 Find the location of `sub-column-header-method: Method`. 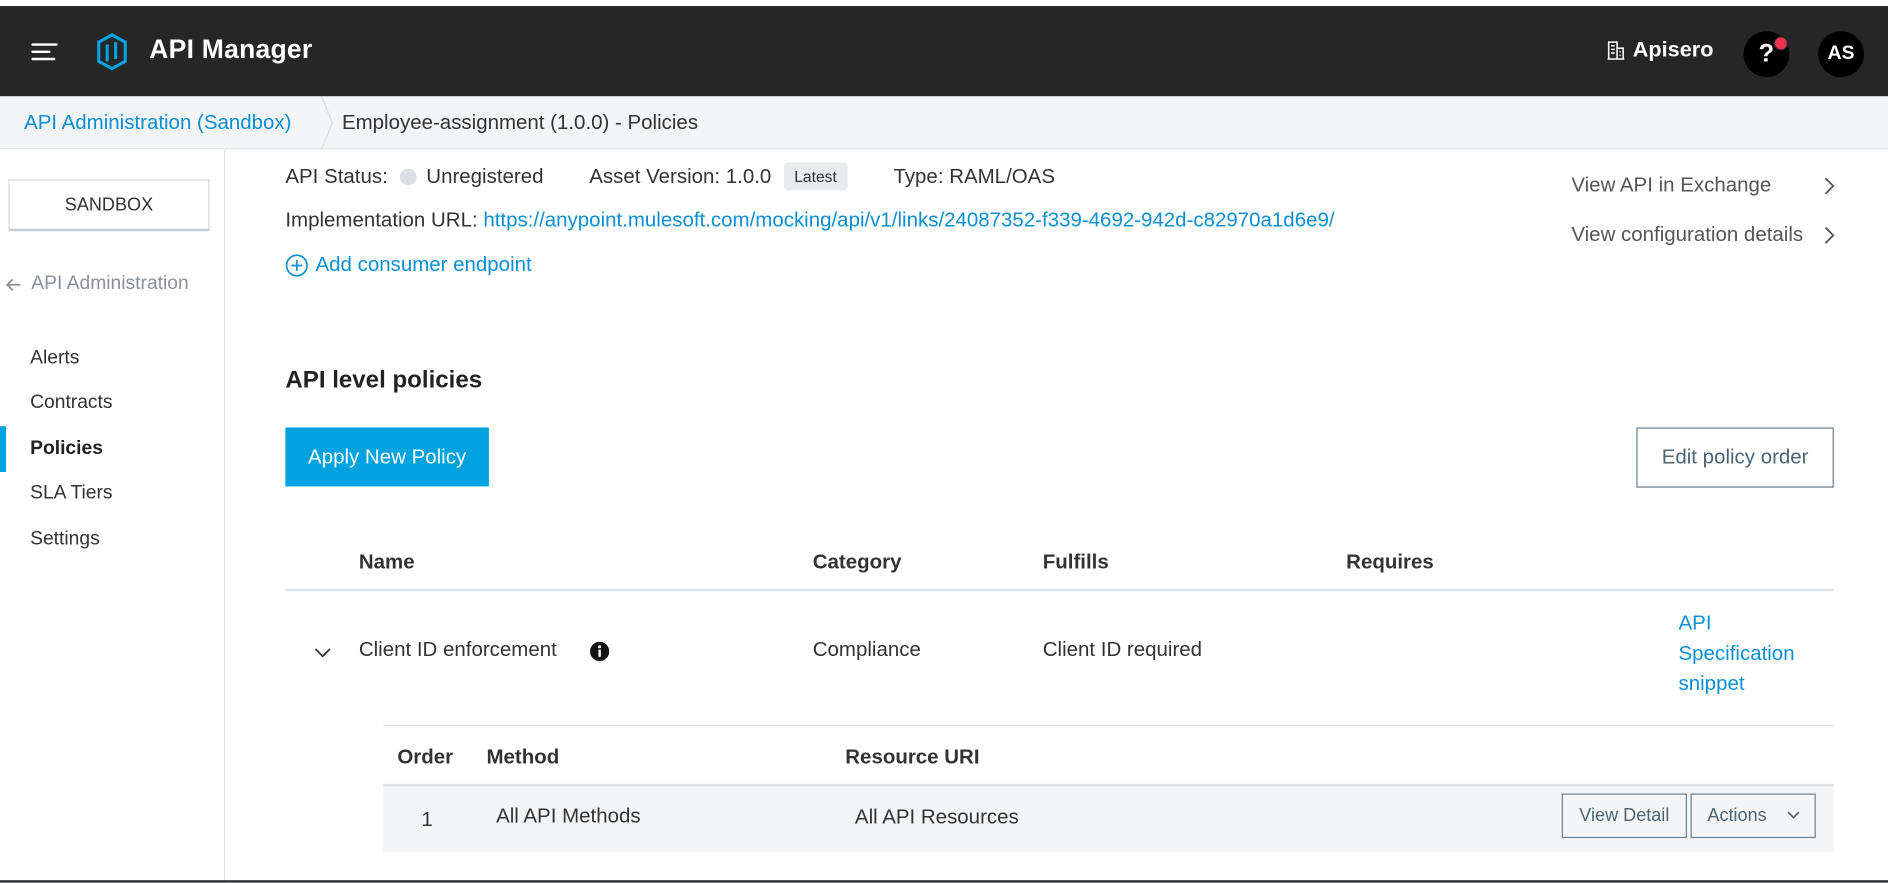

sub-column-header-method: Method is located at coordinates (523, 757).